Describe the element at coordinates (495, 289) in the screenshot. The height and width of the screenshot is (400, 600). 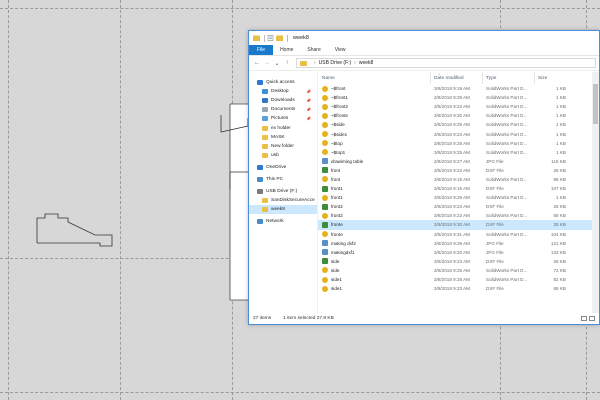
I see `file-type: DXF File` at that location.